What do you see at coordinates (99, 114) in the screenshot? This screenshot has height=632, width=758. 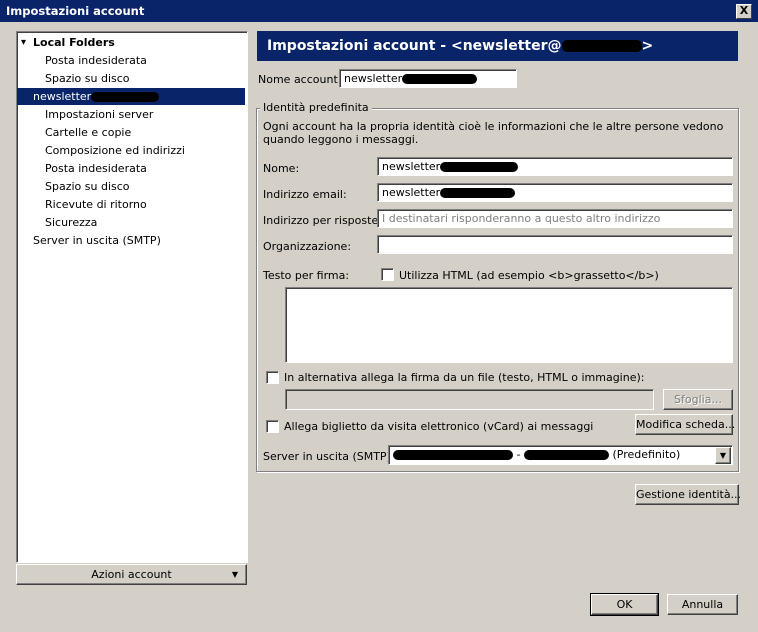 I see `tree-item-label: Impostazioni server` at bounding box center [99, 114].